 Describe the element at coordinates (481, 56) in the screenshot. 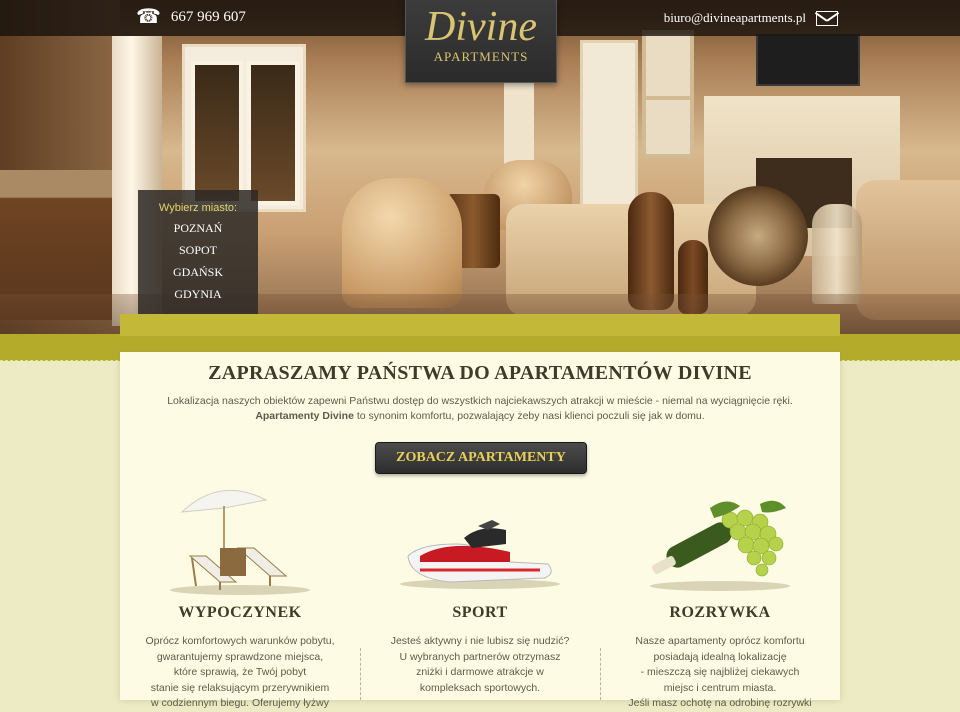

I see `logo-subtitle: APARTMENTS` at that location.